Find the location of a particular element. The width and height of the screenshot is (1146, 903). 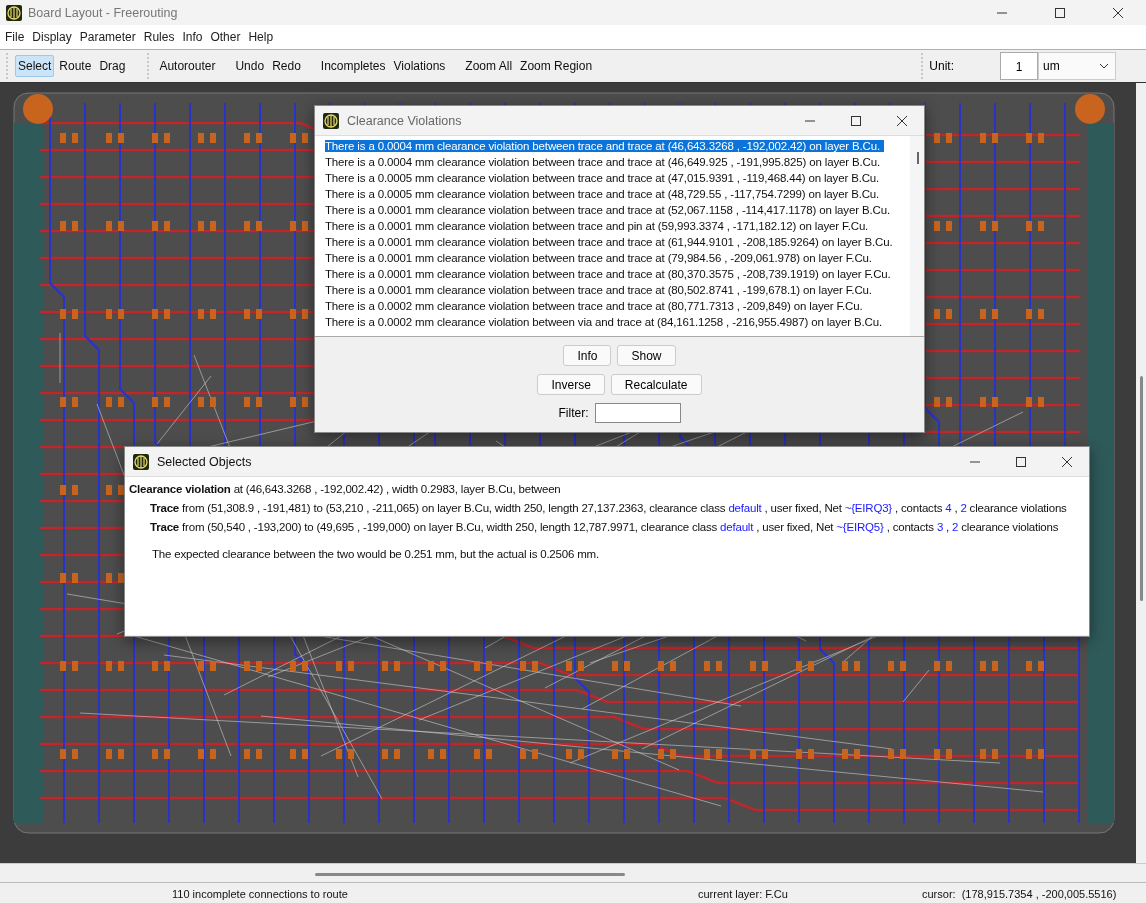

violation-list-item: There is a 0.0004 mm clearance violation between trace and trace at (46,649.925 , -191,995.825) on layer B.Cu. is located at coordinates (604, 162).